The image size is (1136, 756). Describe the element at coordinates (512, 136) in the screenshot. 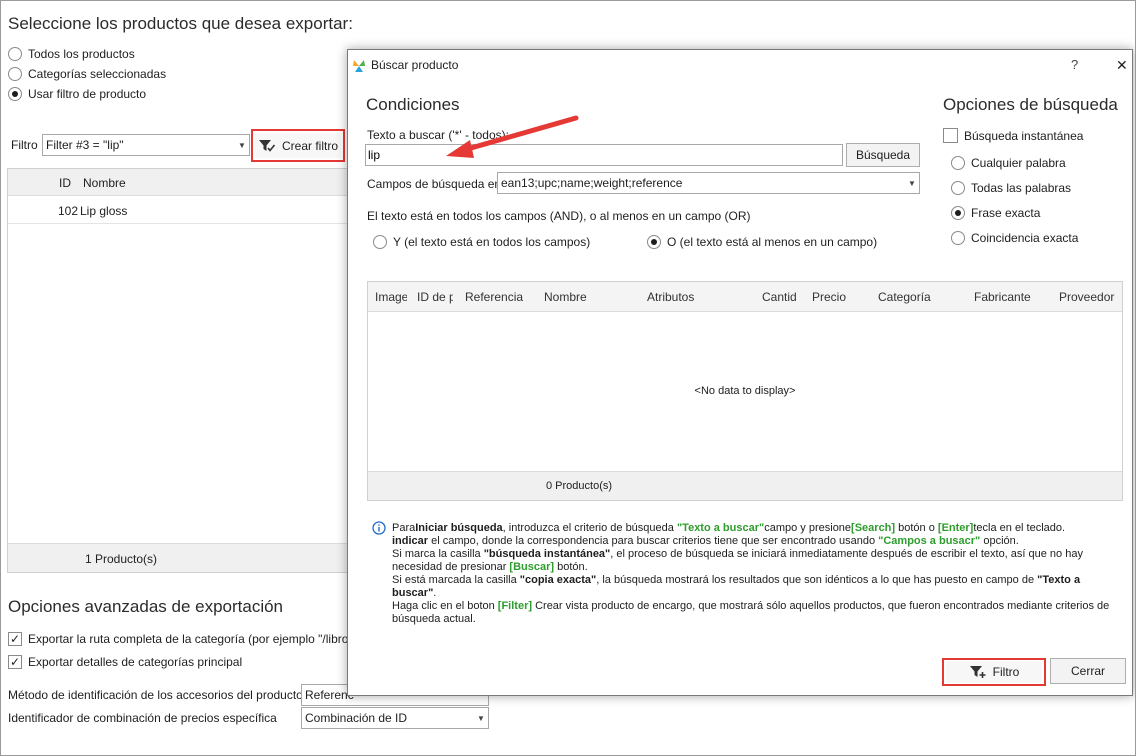

I see `annotation-arrow-icon` at that location.